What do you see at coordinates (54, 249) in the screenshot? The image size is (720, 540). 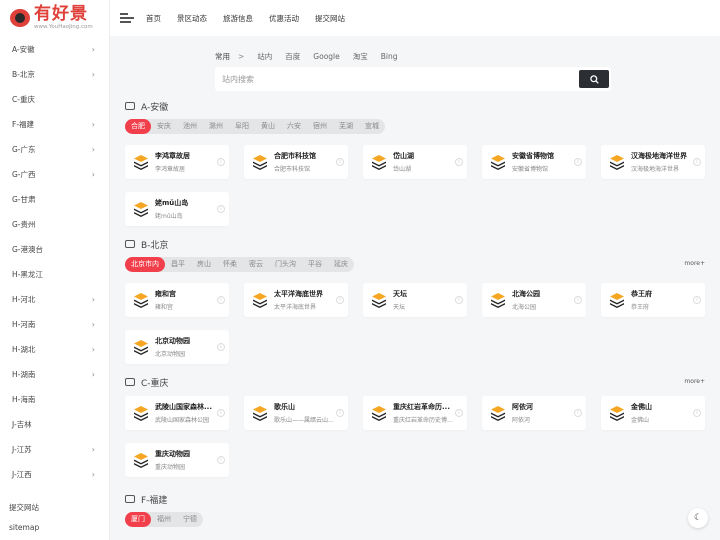 I see `sidebar-item: G-港澳台` at bounding box center [54, 249].